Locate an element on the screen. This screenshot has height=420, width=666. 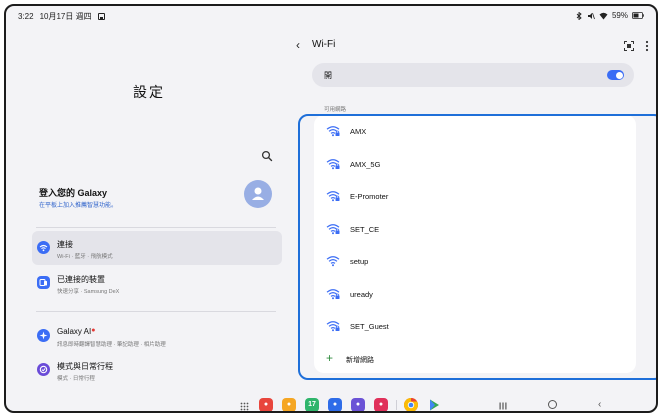
modes-icon is located at coordinates (43, 369).